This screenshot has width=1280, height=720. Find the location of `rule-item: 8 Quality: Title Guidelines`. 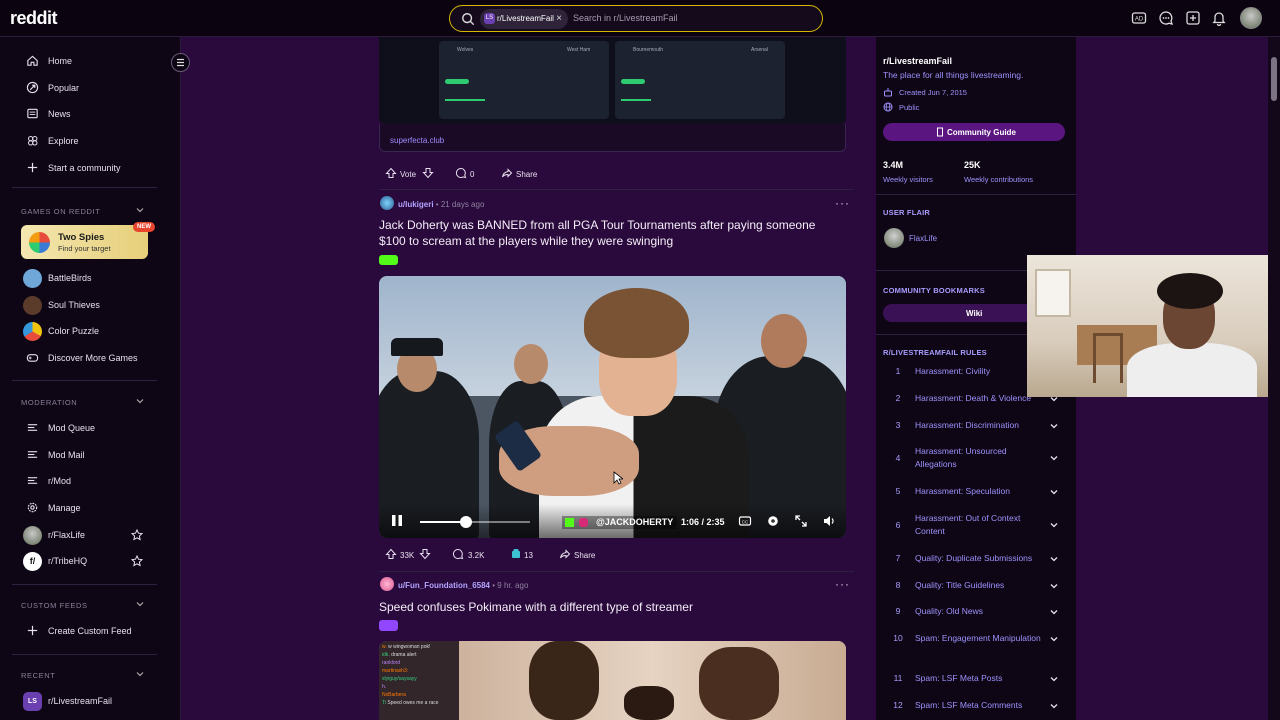

rule-item: 8 Quality: Title Guidelines is located at coordinates (976, 593).